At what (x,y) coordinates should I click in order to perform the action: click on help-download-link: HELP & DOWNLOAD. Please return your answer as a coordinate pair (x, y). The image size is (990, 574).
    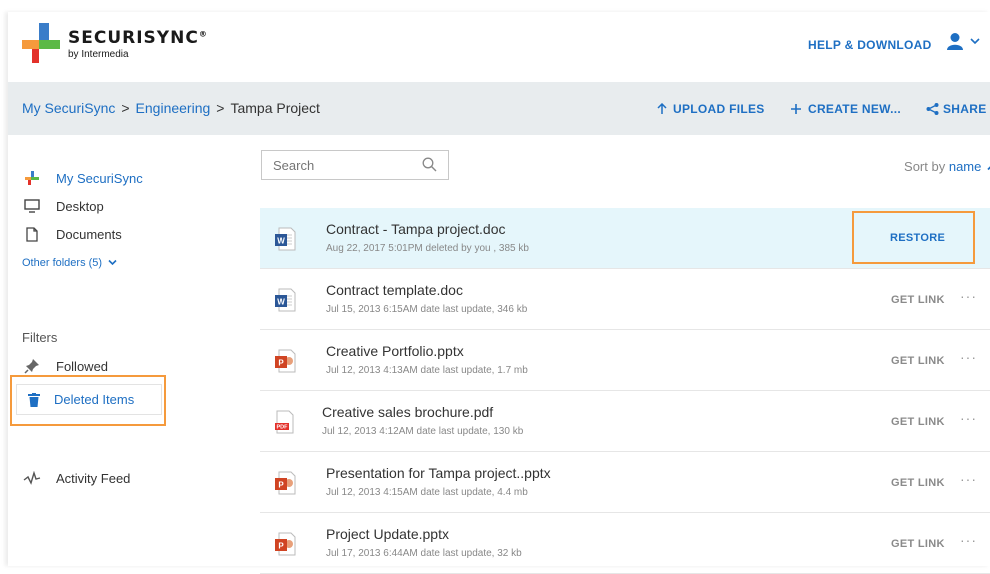
    Looking at the image, I should click on (870, 45).